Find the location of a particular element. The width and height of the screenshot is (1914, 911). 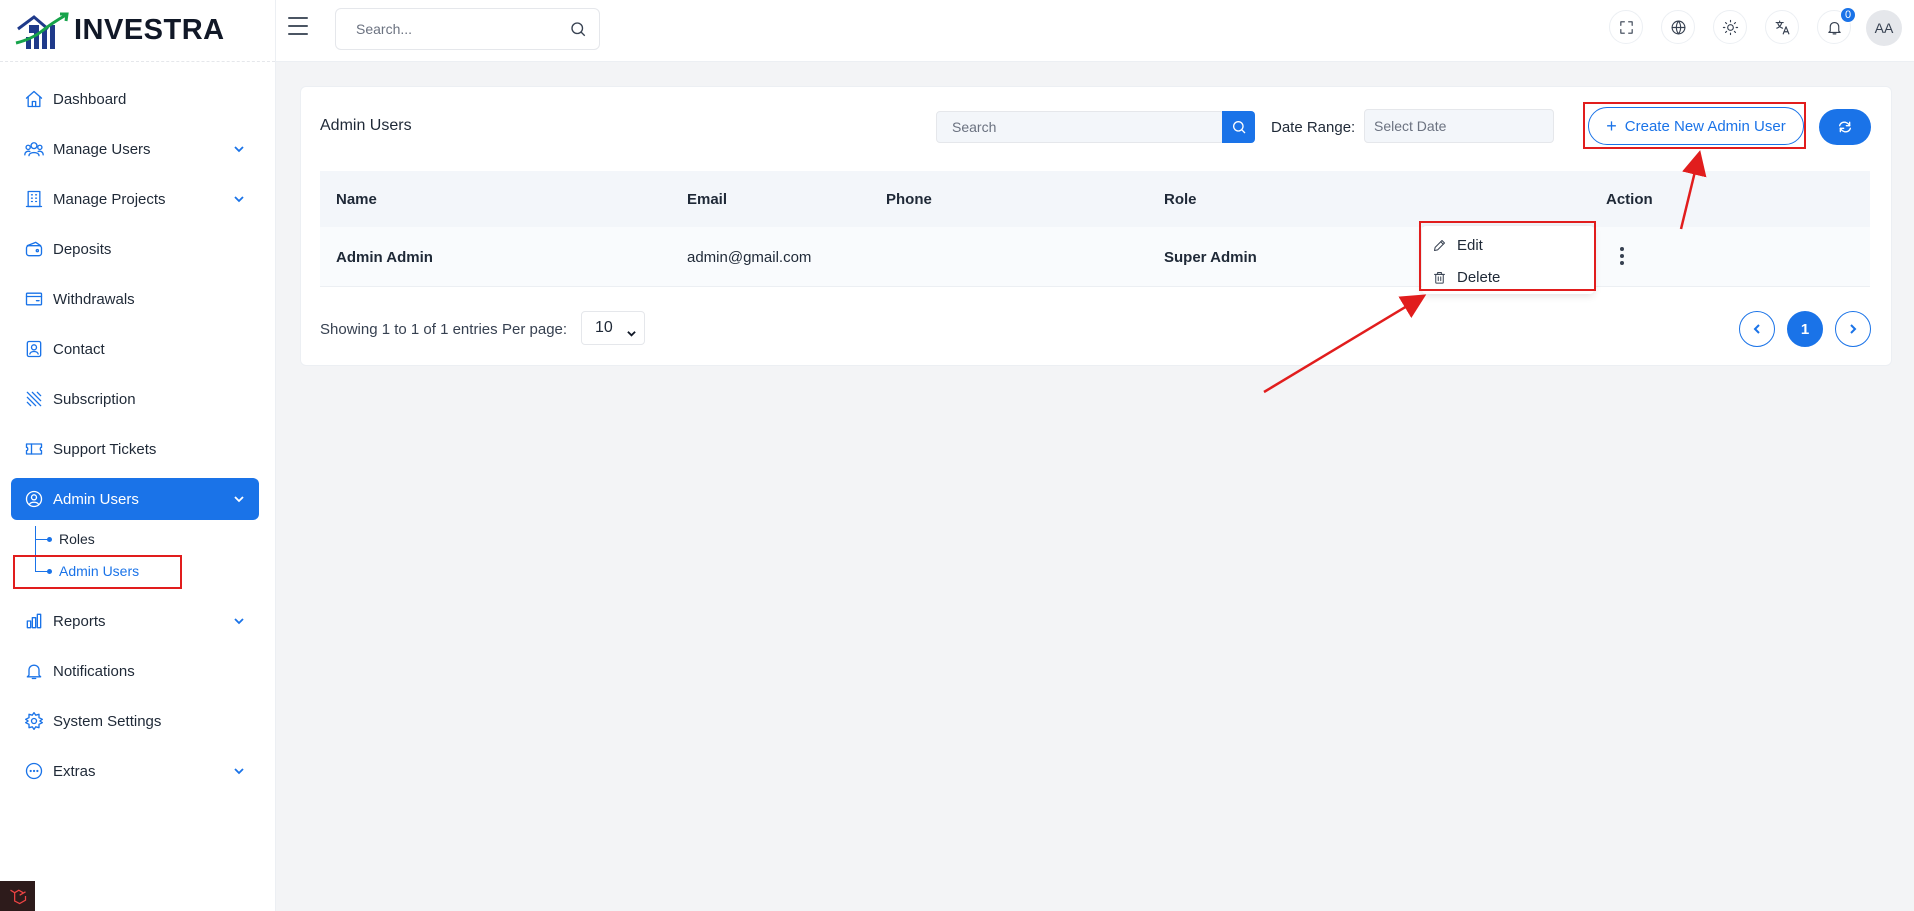

language-button is located at coordinates (1678, 27).